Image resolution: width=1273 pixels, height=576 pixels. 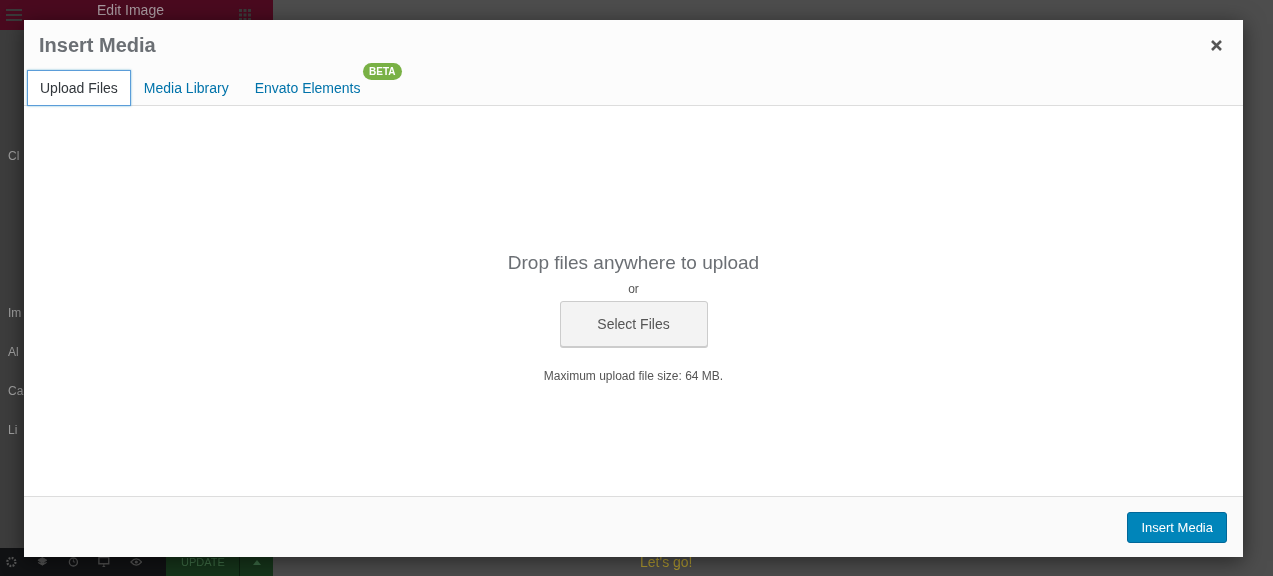 I want to click on panel-label: Im, so click(x=15, y=313).